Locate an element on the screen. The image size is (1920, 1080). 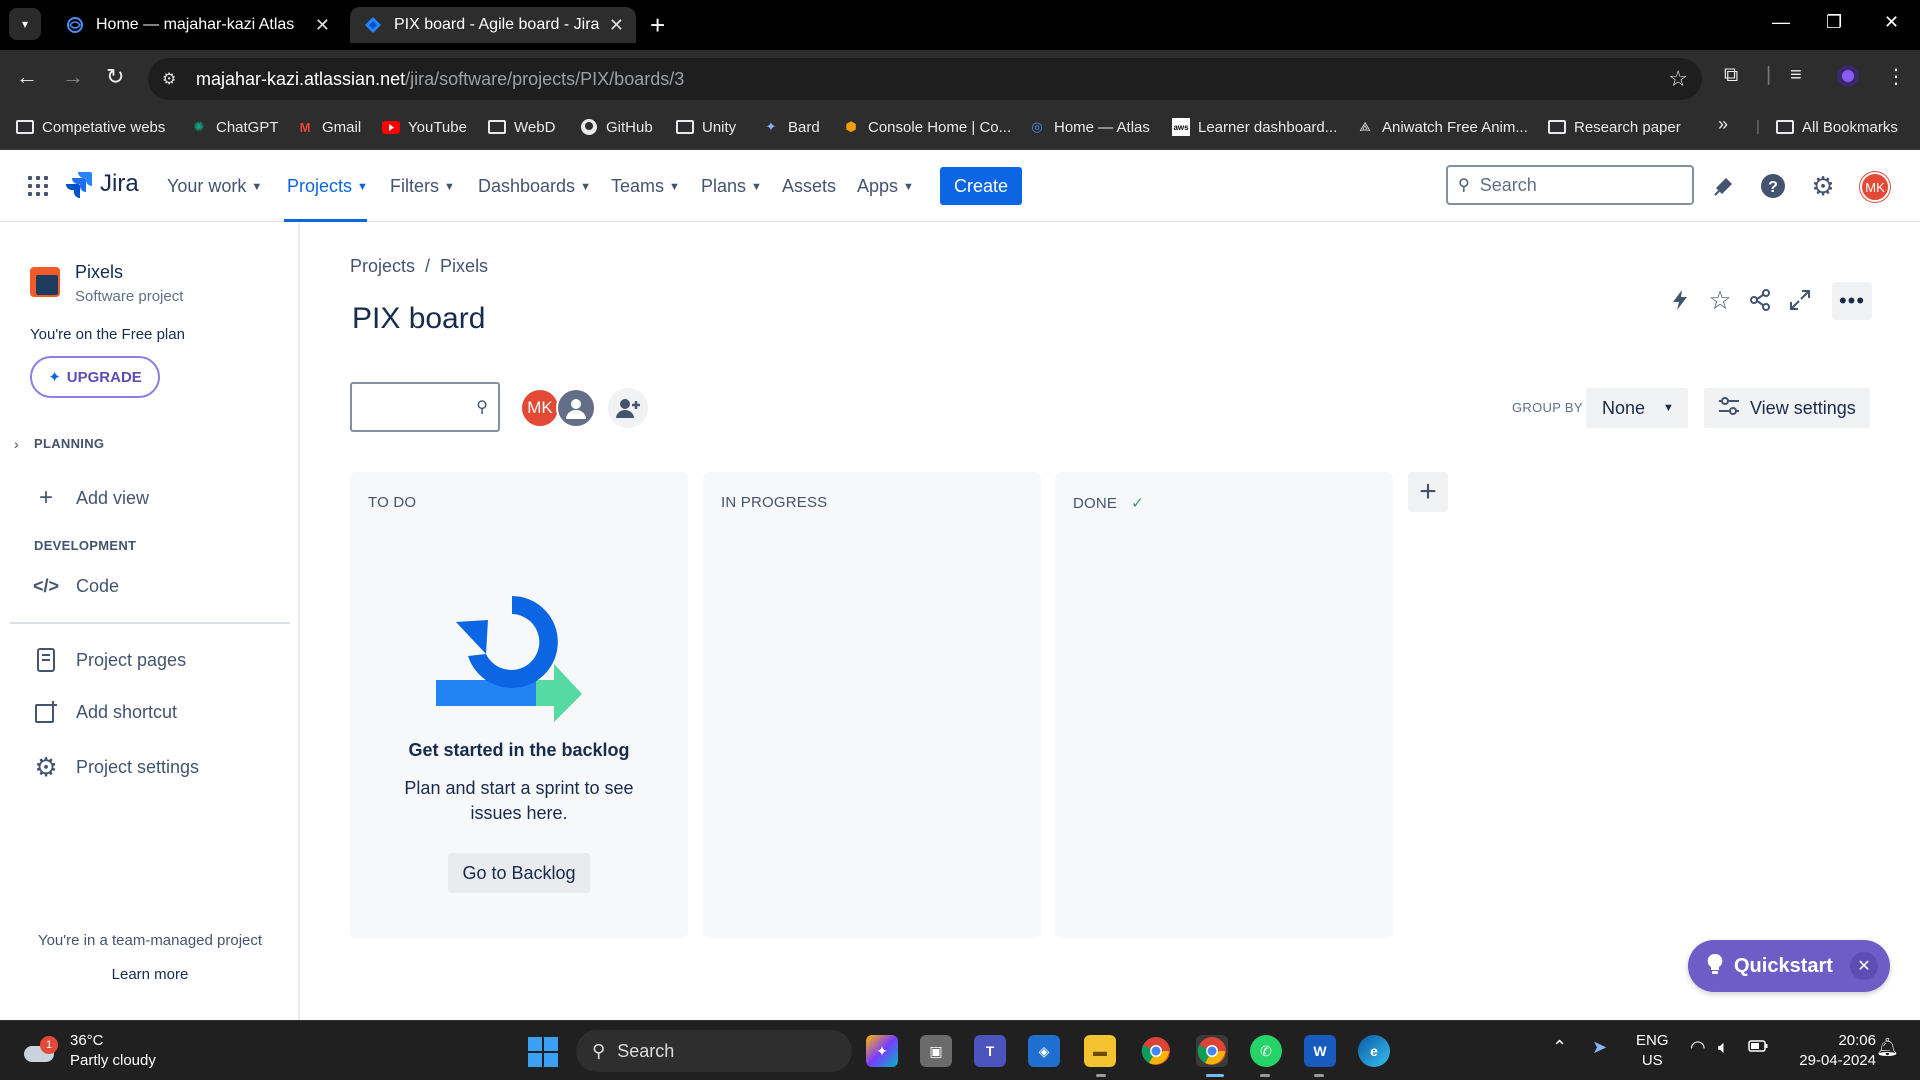
nav-your-work: Your work ▼ is located at coordinates (214, 186).